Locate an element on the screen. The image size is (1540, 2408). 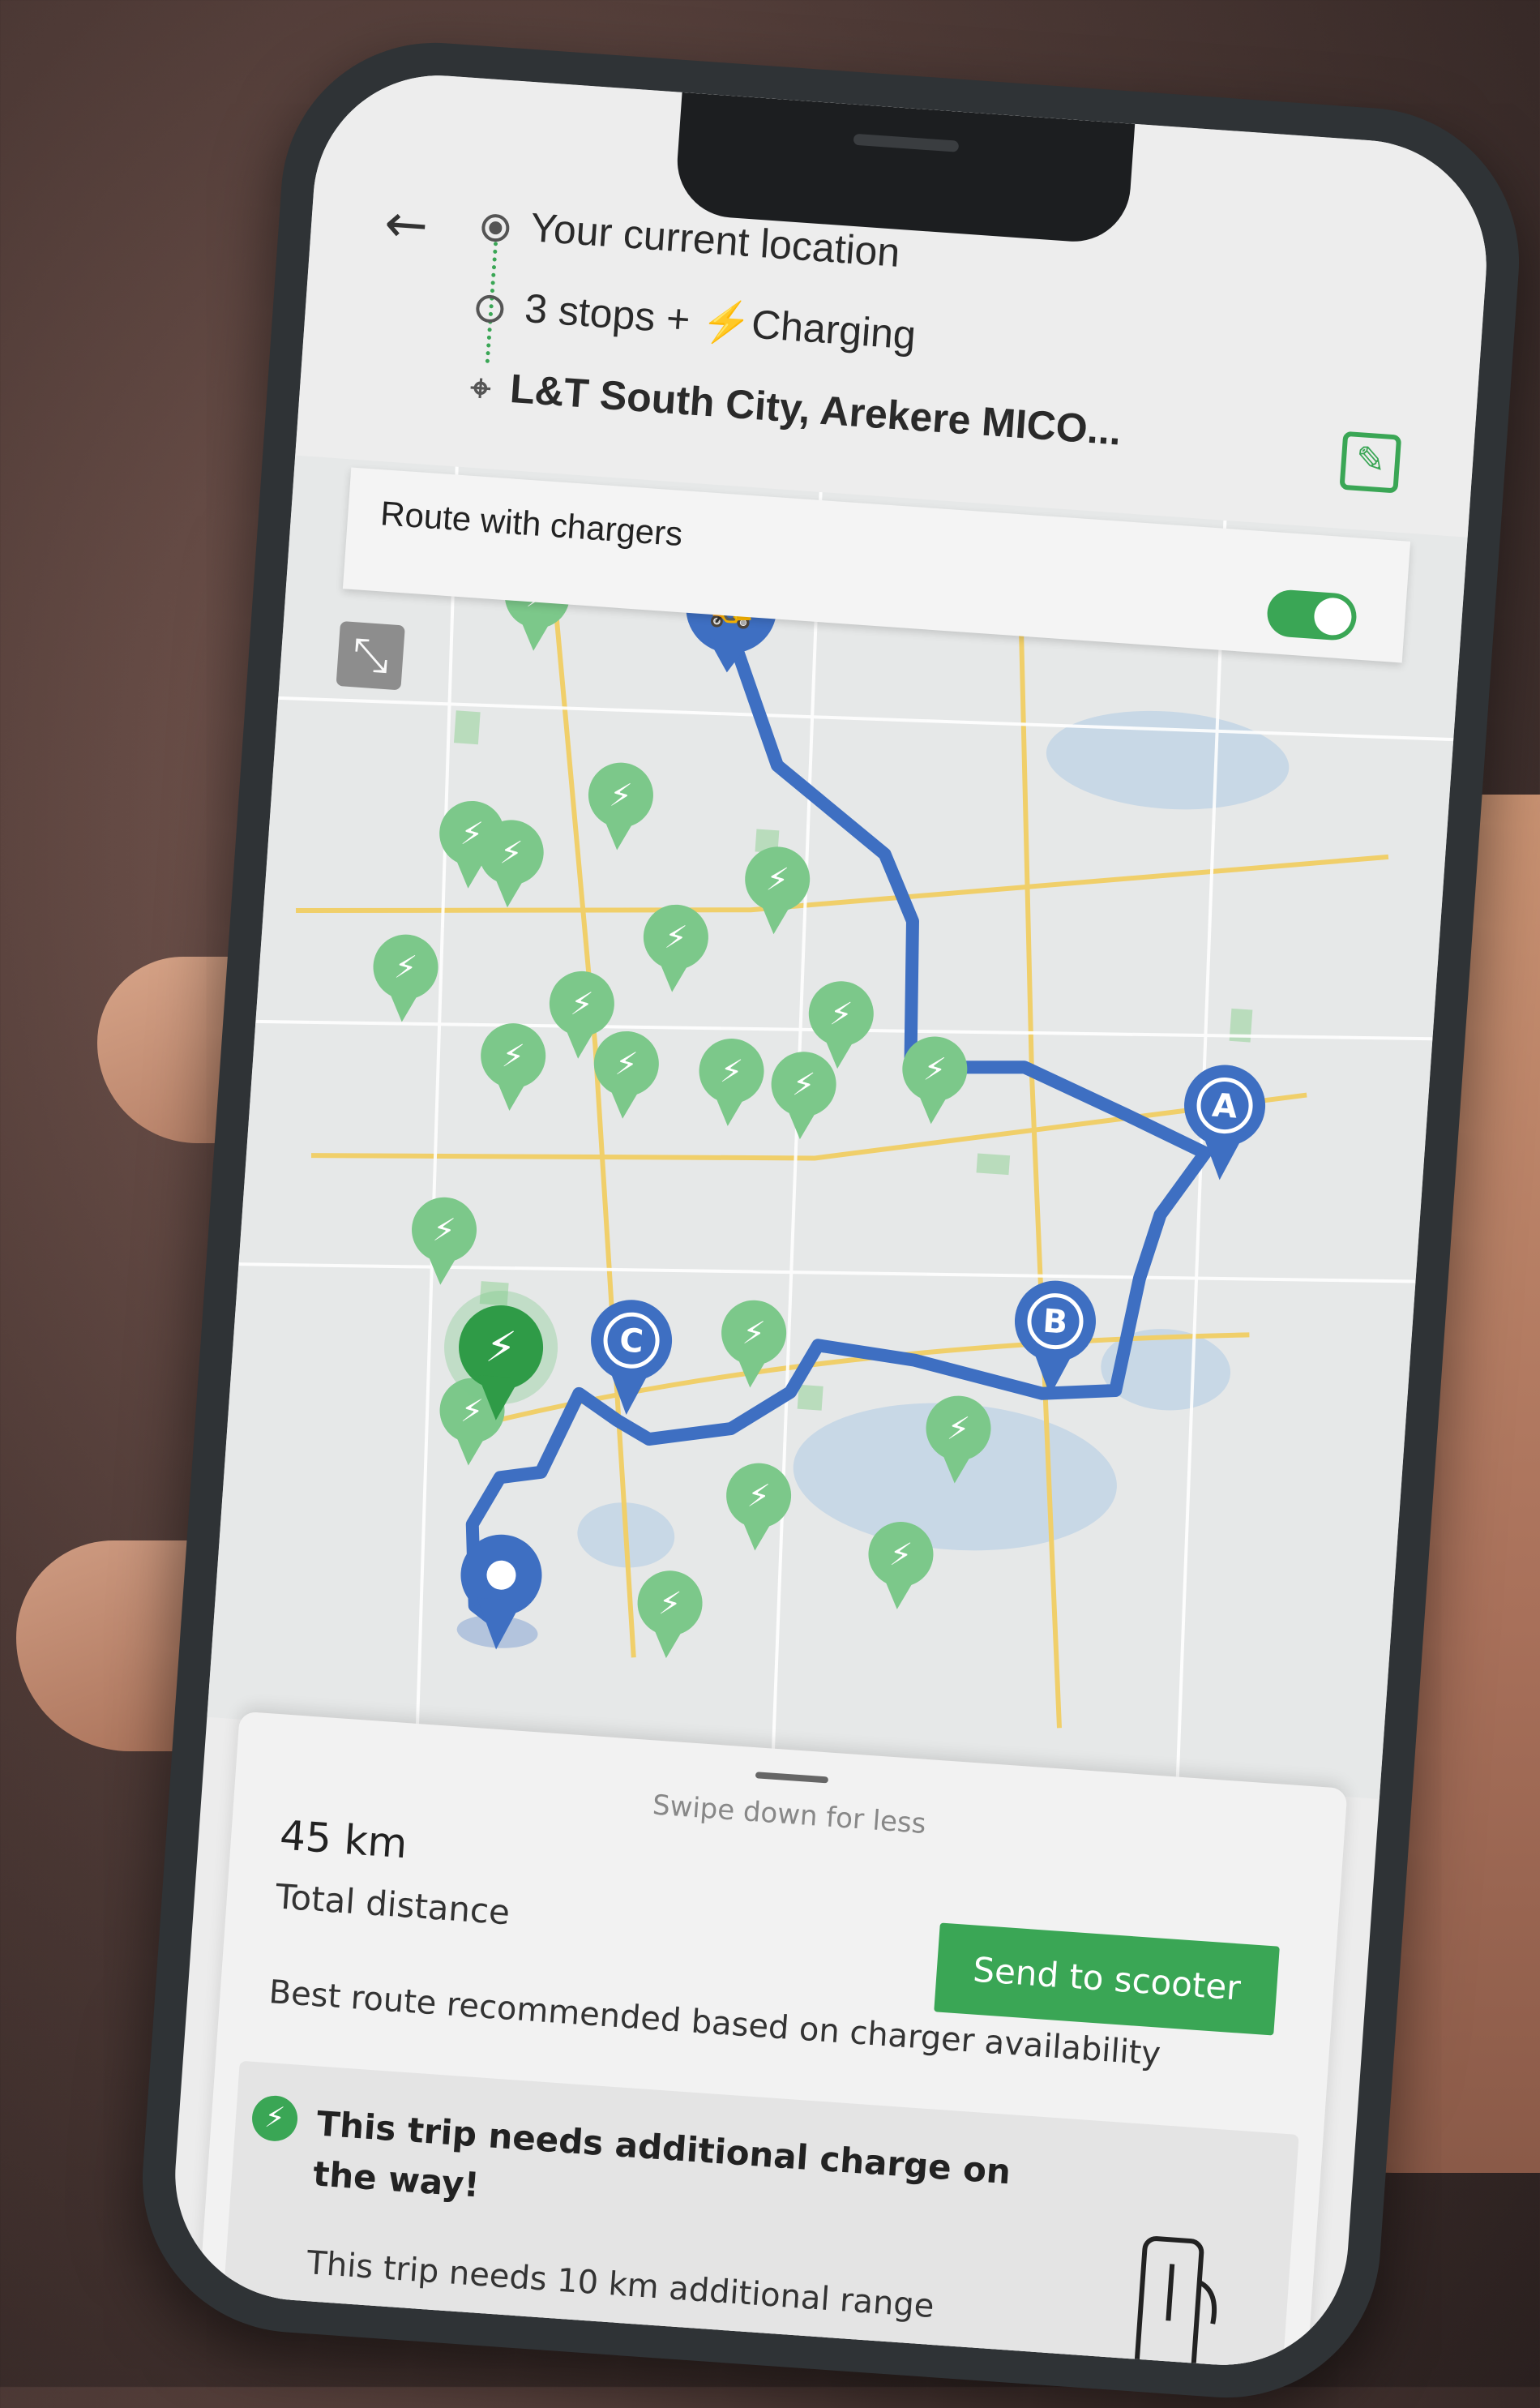
bolt-icon: ⚡ is located at coordinates (726, 323).